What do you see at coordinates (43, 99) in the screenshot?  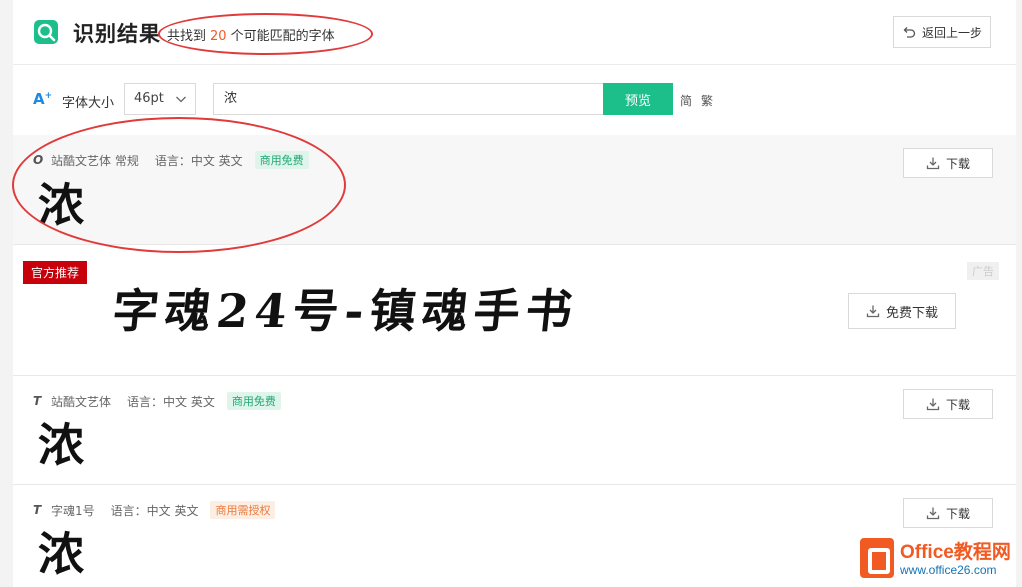 I see `font-size-icon: A+` at bounding box center [43, 99].